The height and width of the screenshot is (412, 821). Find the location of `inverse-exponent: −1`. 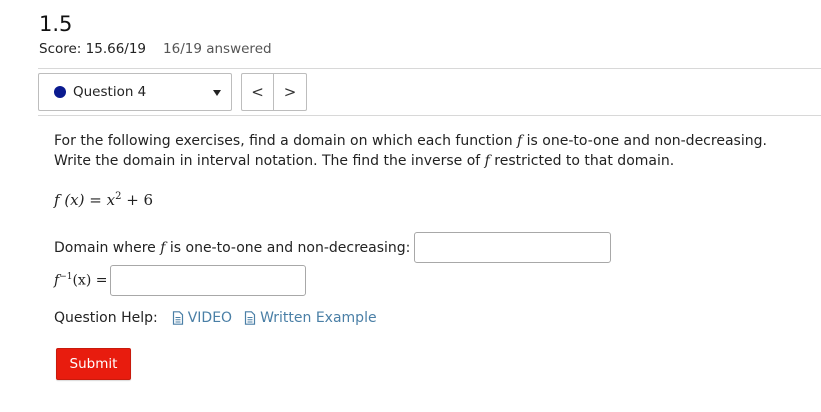

inverse-exponent: −1 is located at coordinates (66, 277).